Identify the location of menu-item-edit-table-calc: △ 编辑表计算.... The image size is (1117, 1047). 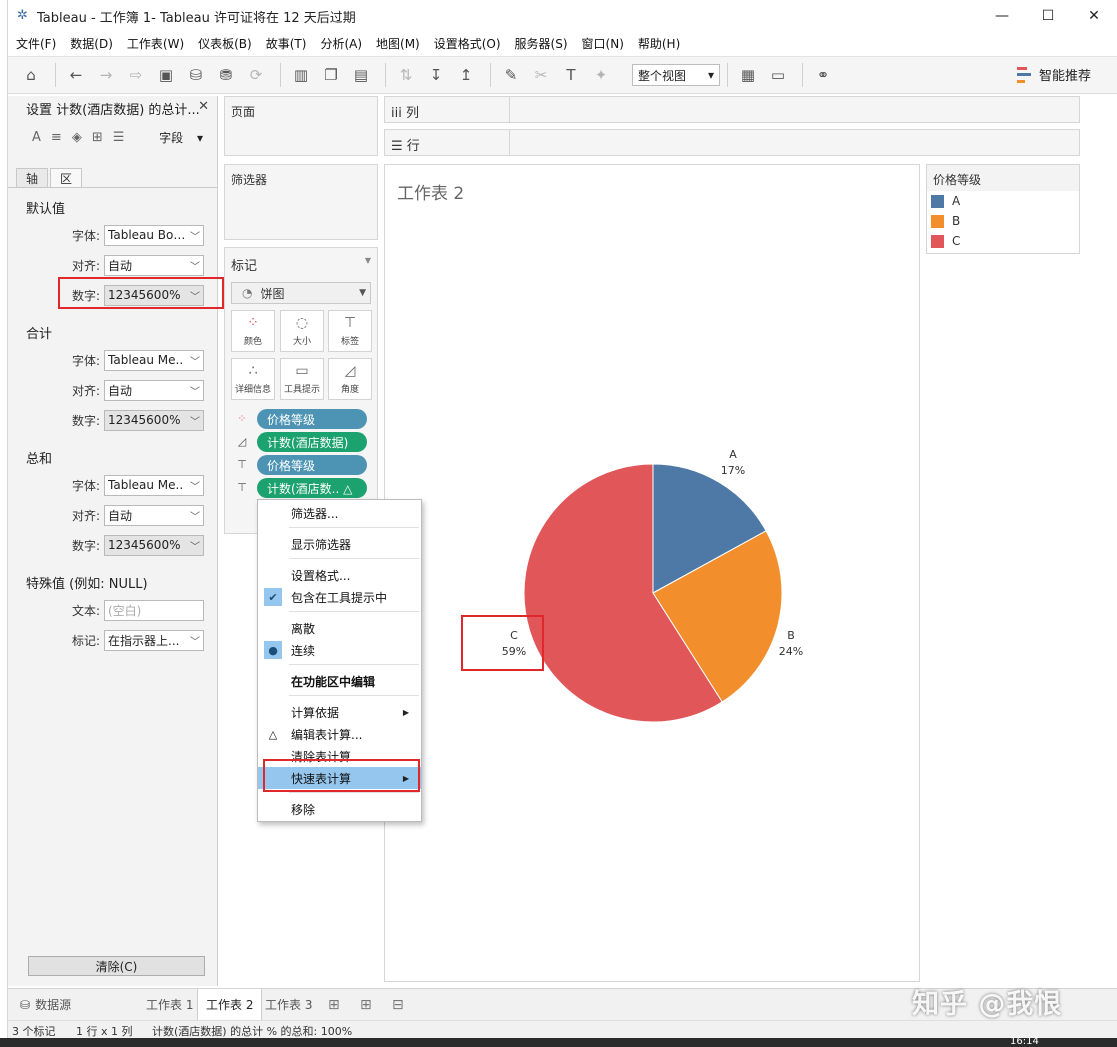
(339, 734).